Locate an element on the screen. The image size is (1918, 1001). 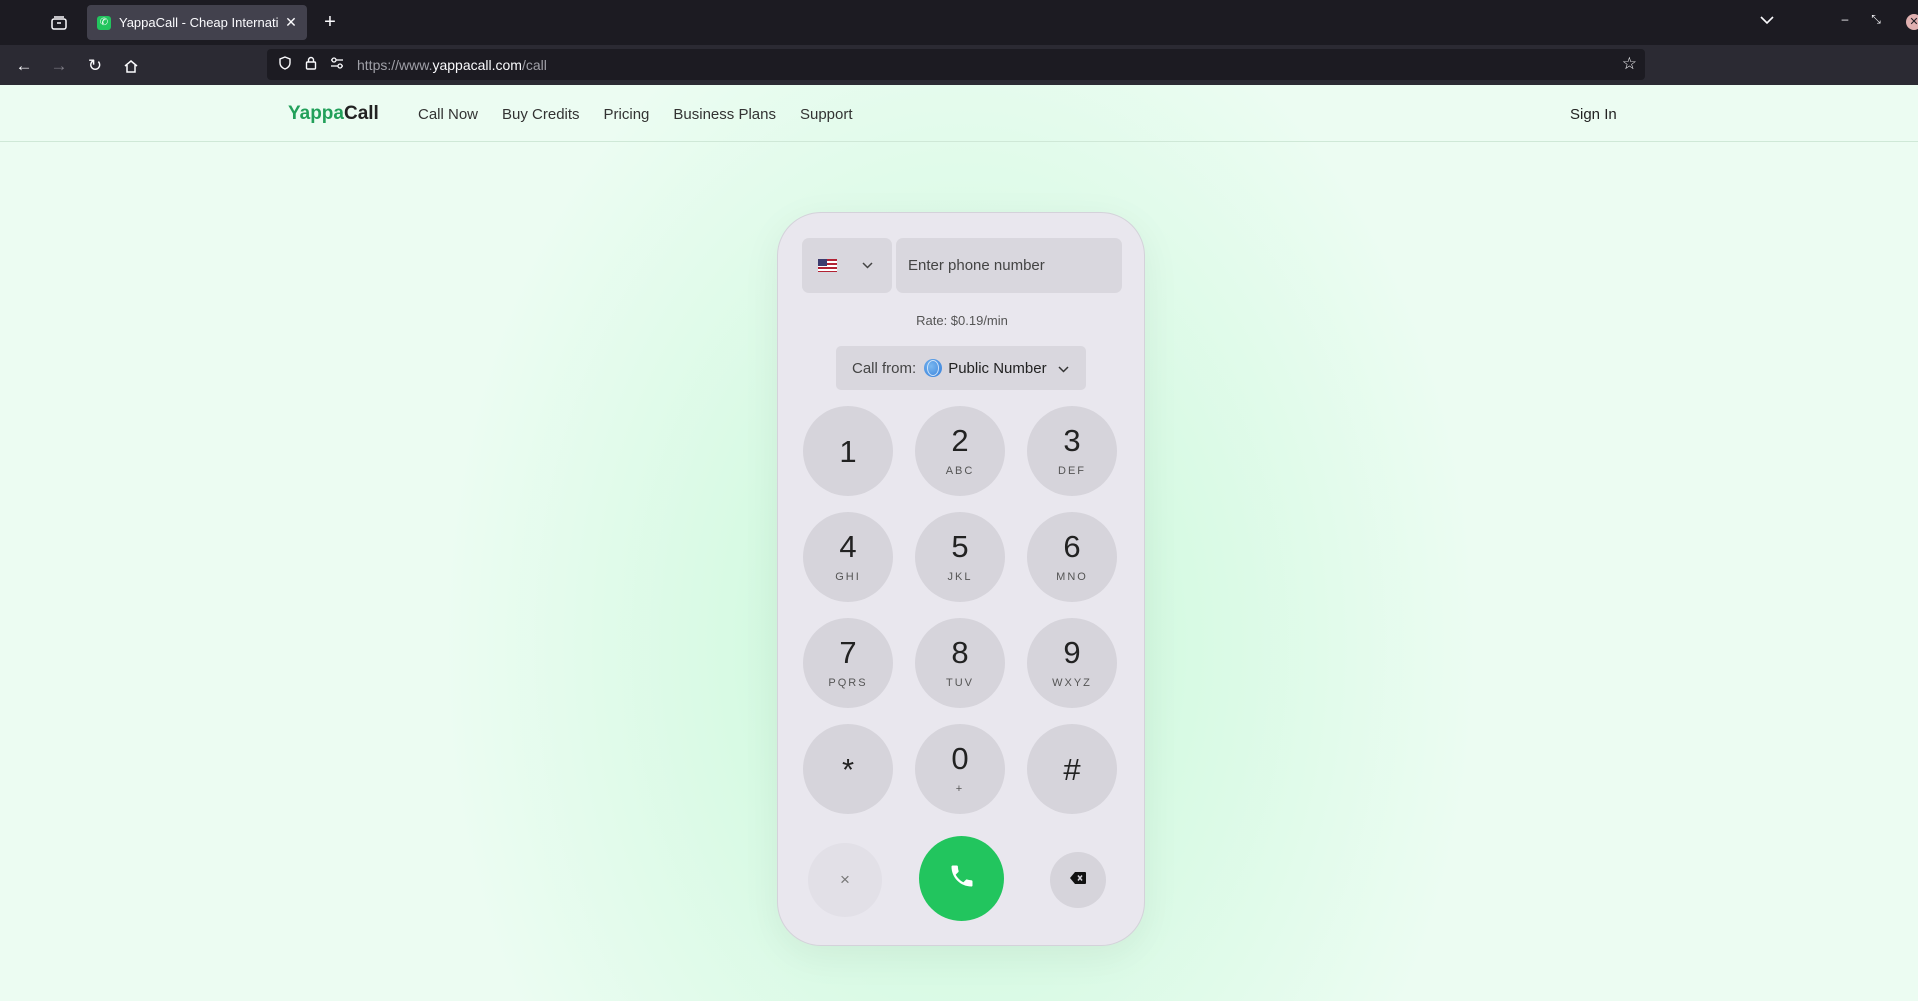
tabs-chevron-down-icon is located at coordinates (1767, 20).